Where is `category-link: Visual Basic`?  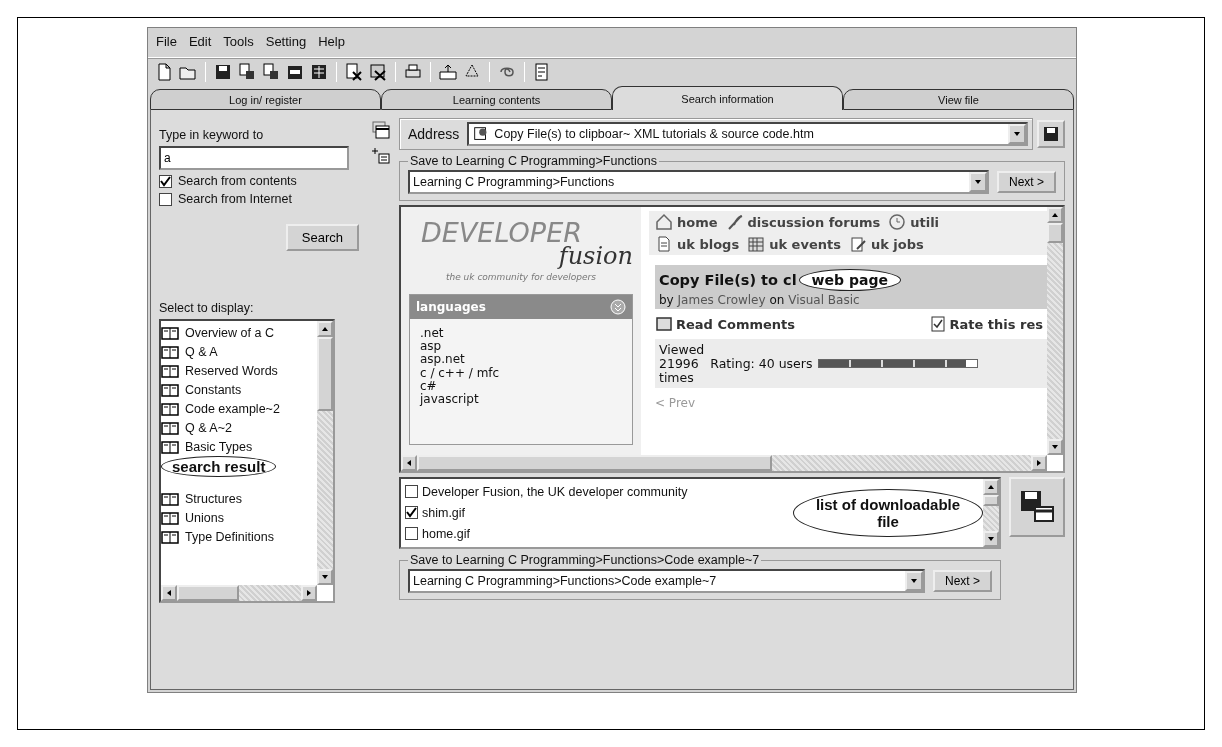
category-link: Visual Basic is located at coordinates (824, 300).